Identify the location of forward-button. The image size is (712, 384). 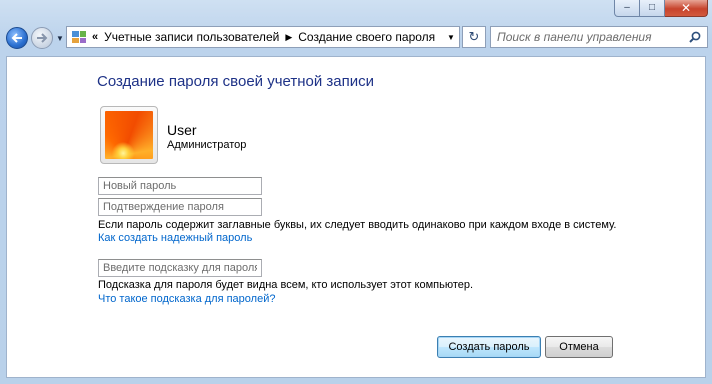
(42, 38).